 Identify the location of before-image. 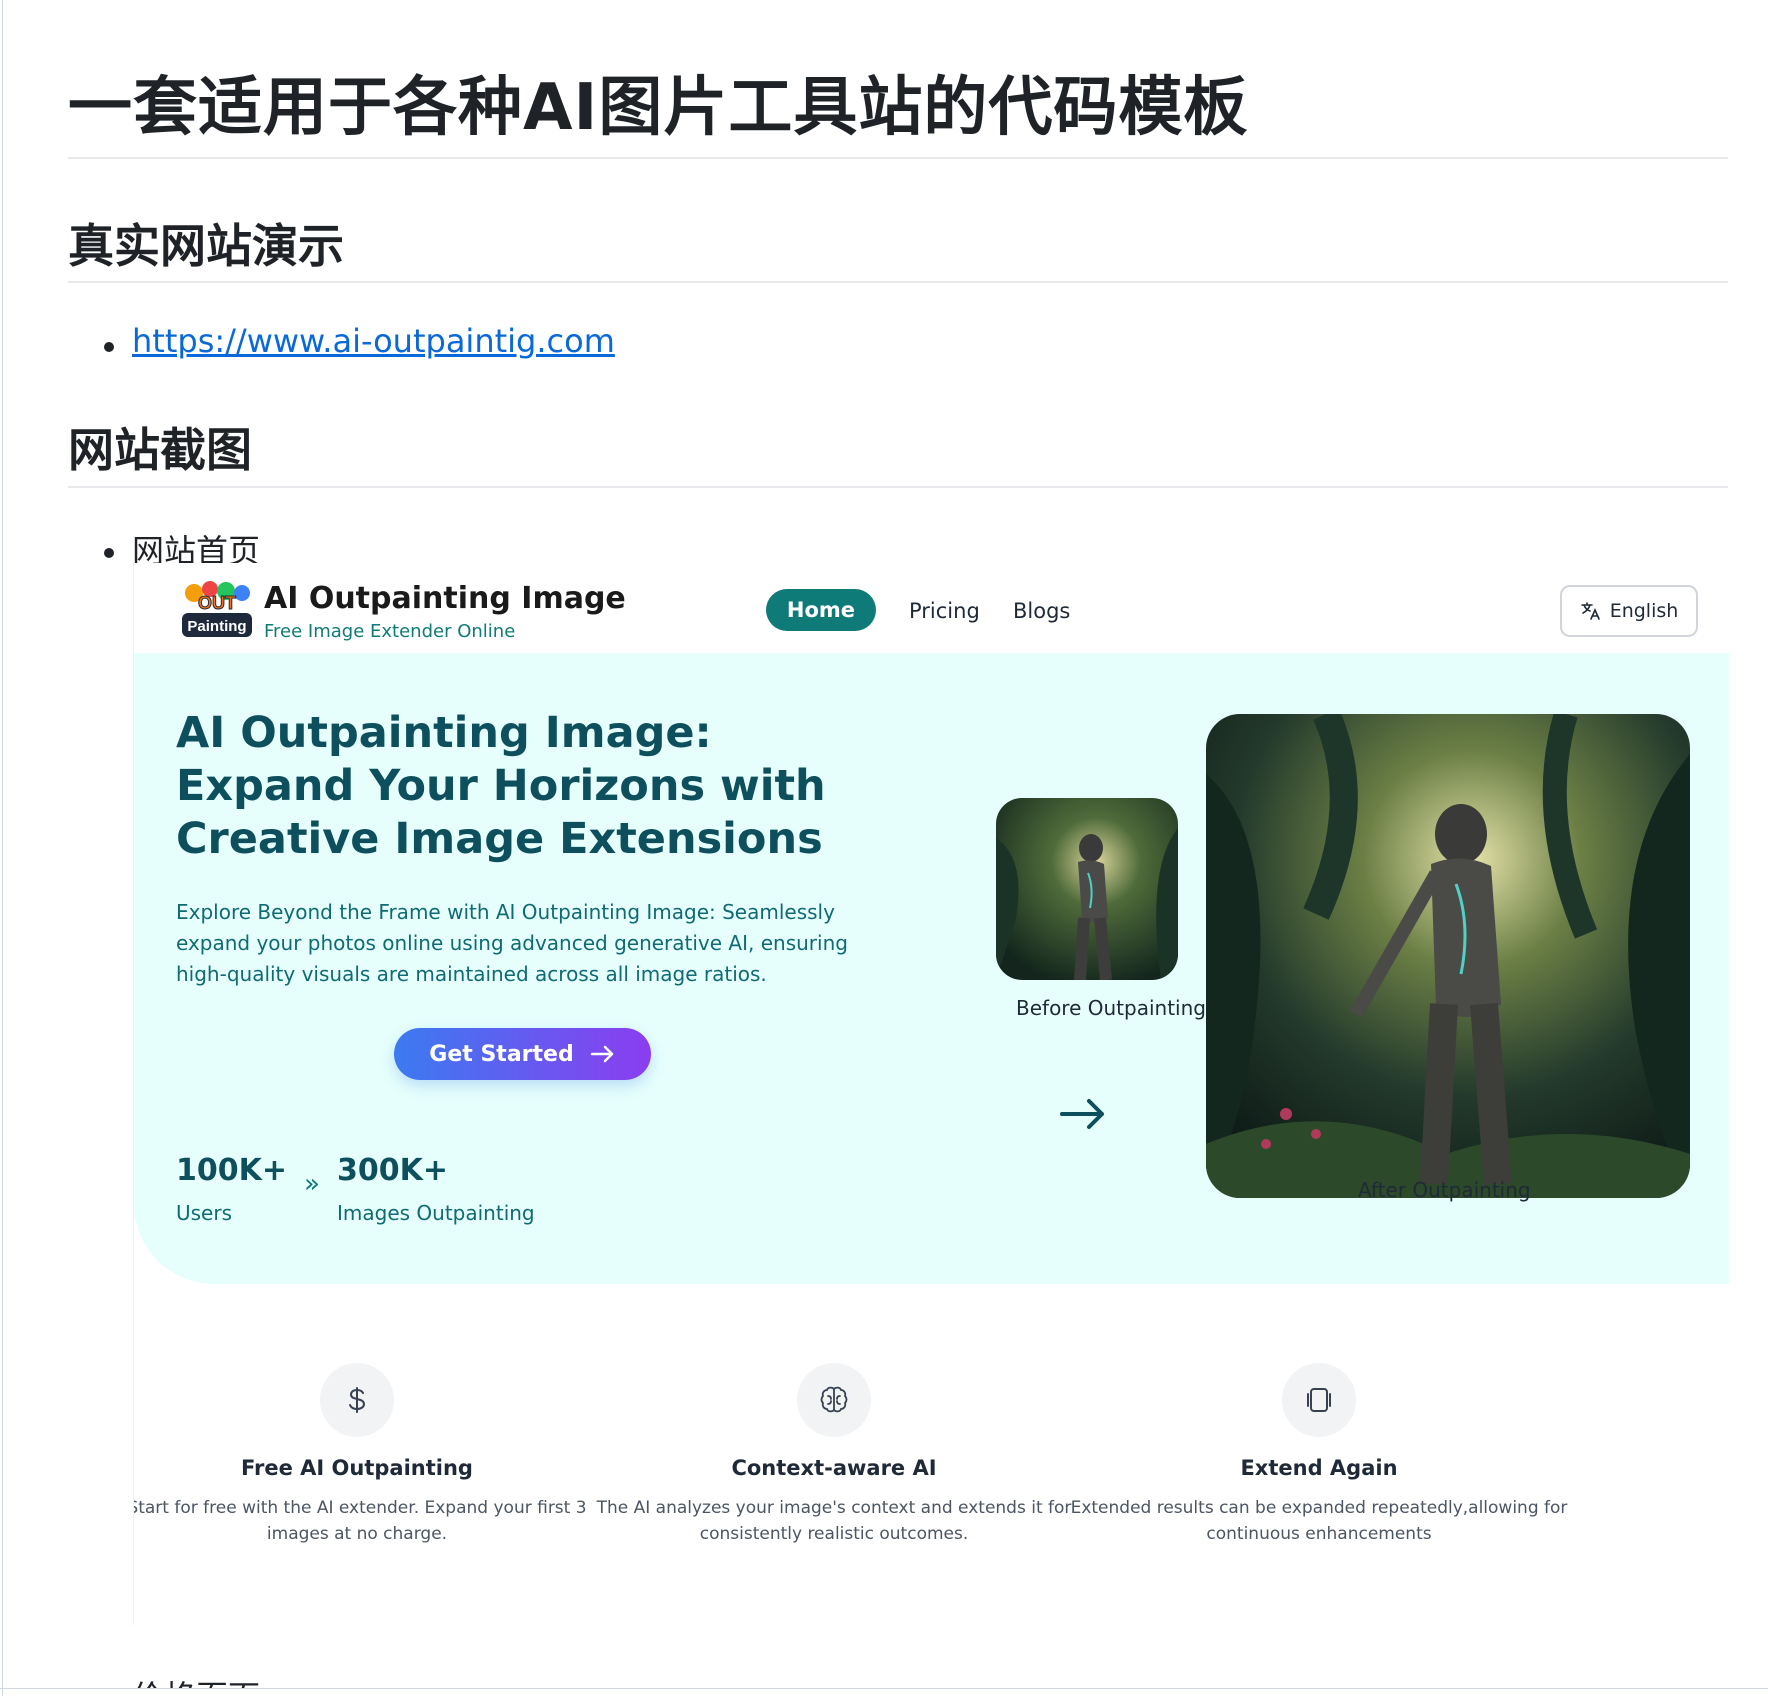
(1087, 889).